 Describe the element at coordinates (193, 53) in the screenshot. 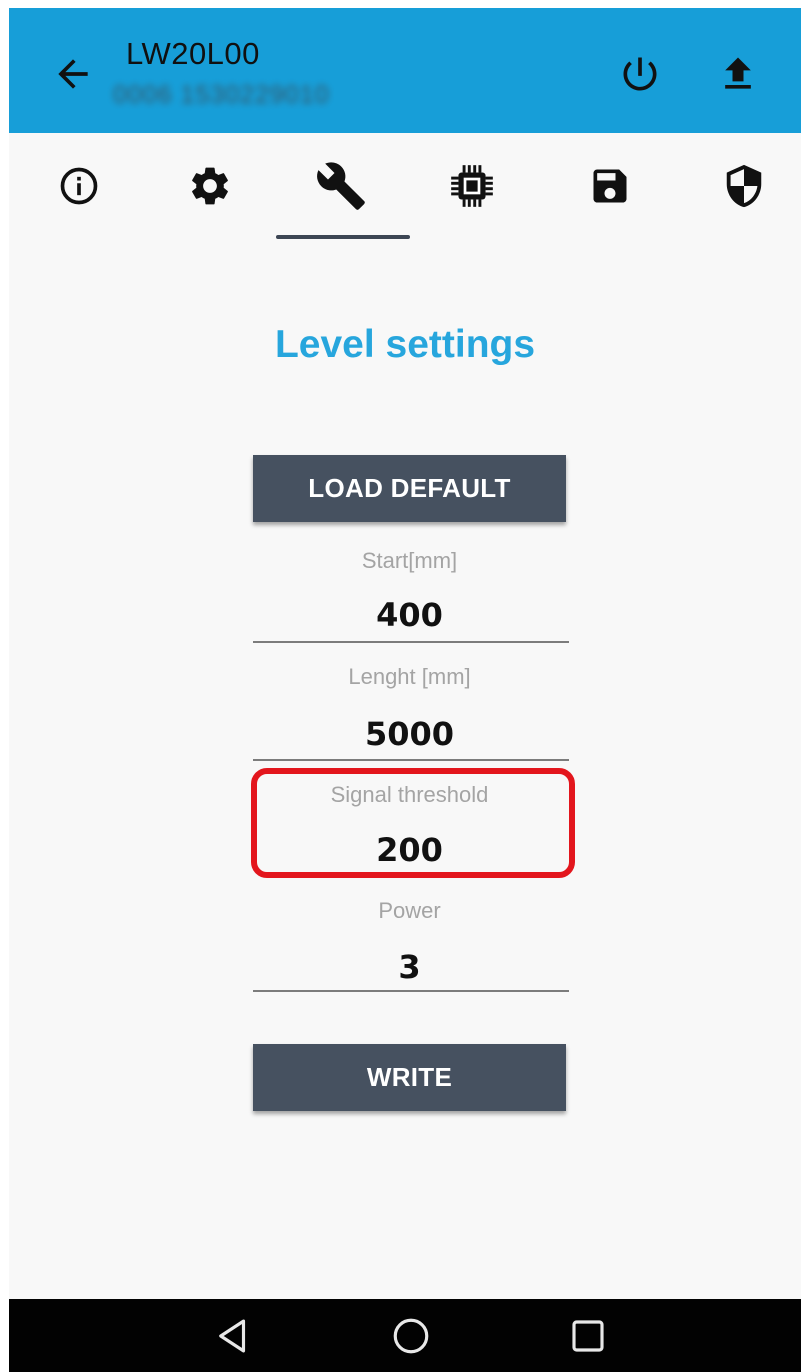

I see `device-title: LW20L00` at that location.